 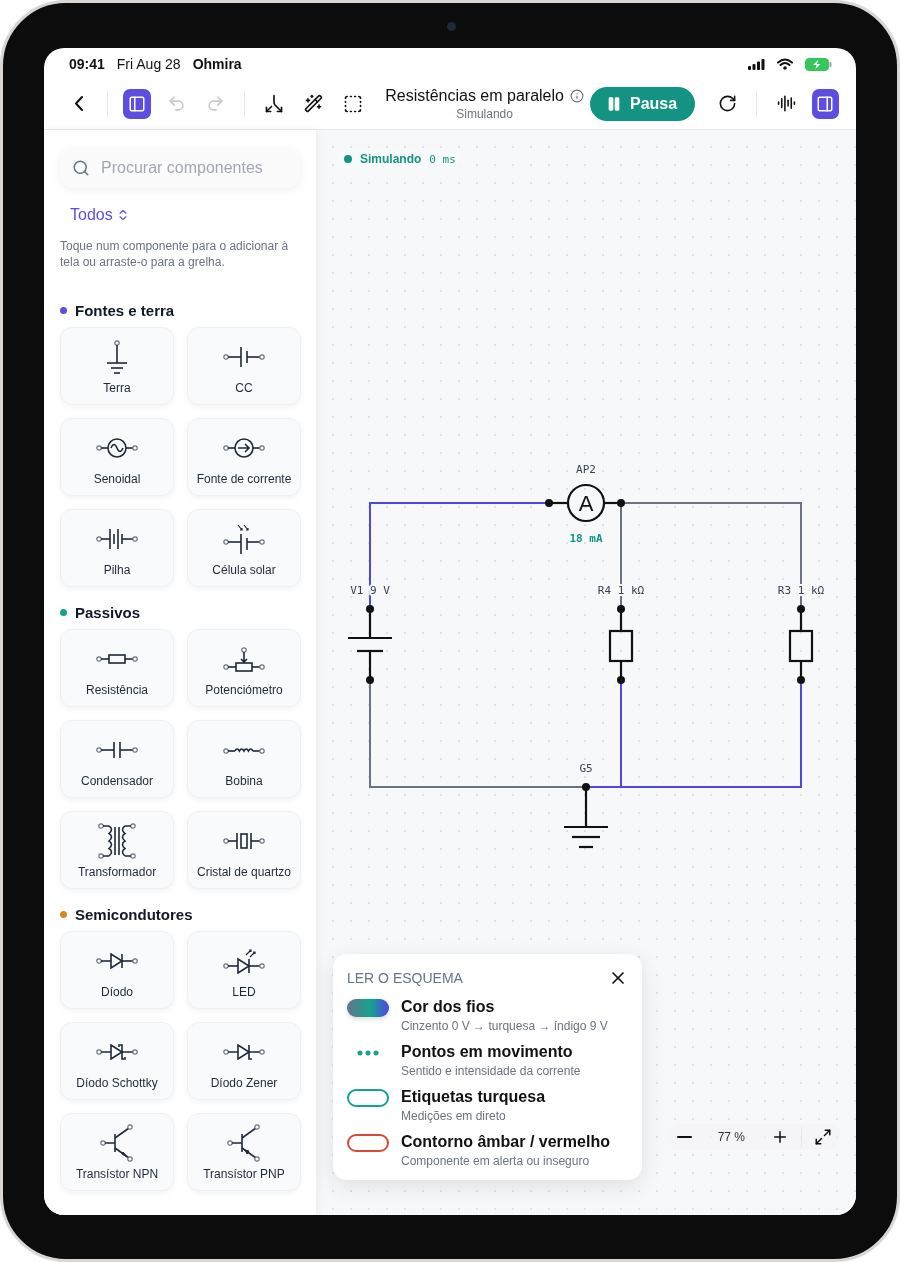 What do you see at coordinates (586, 469) in the screenshot?
I see `component-label: AP2` at bounding box center [586, 469].